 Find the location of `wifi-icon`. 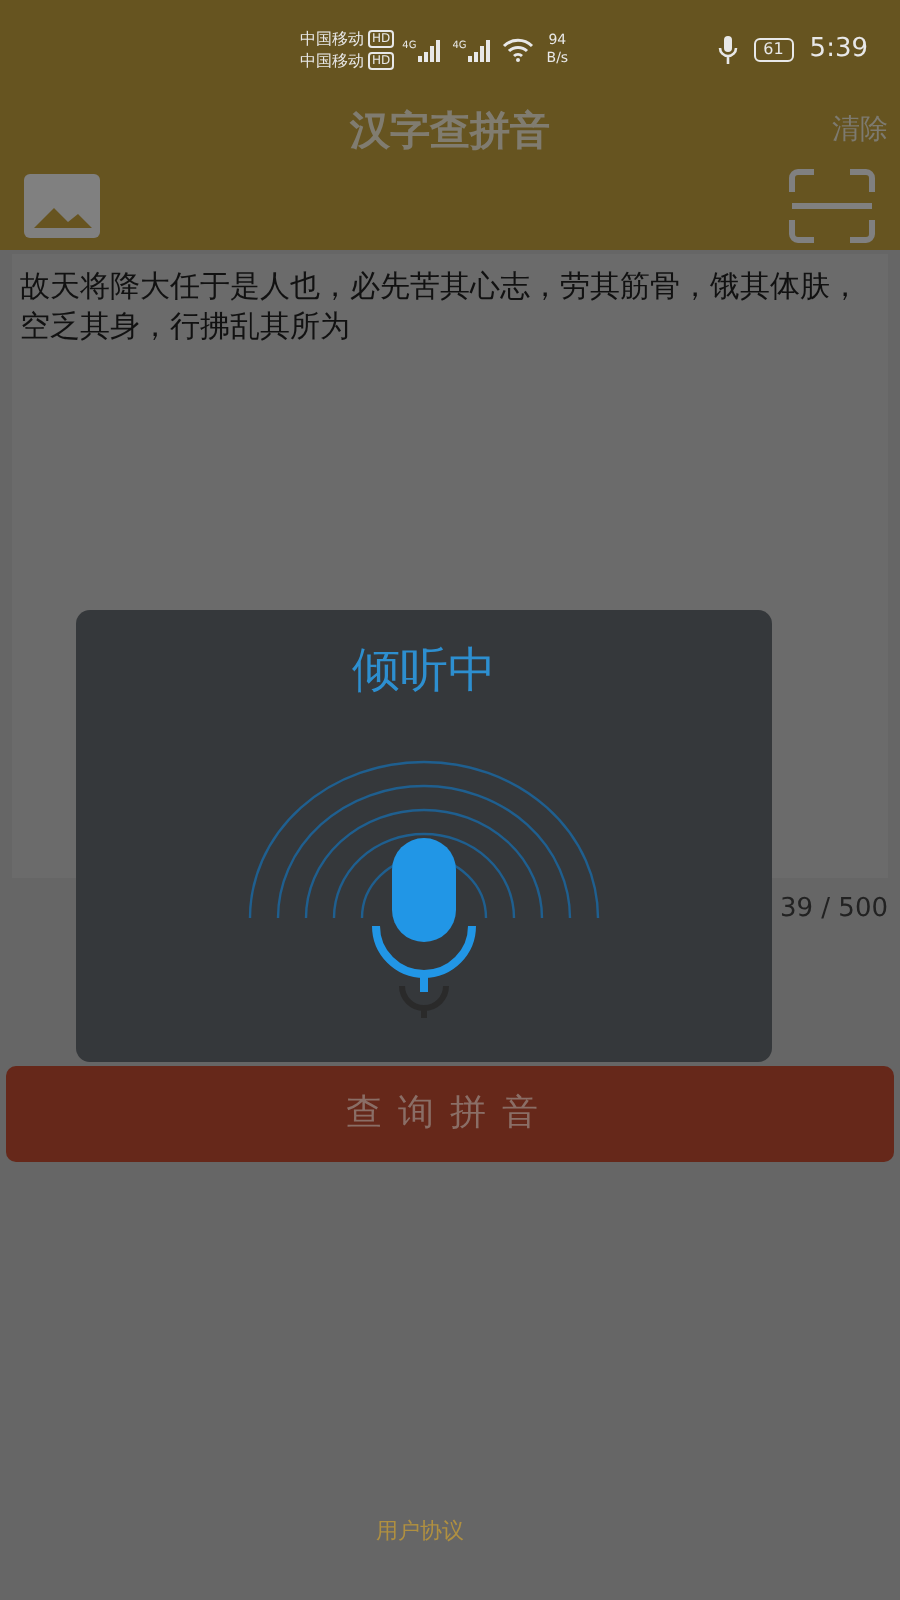

wifi-icon is located at coordinates (518, 50).